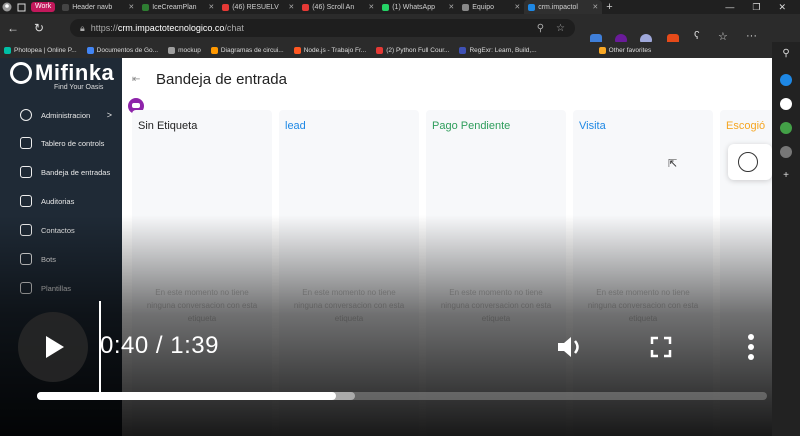 This screenshot has width=800, height=436. I want to click on bookmark-item: Other favorites, so click(625, 50).